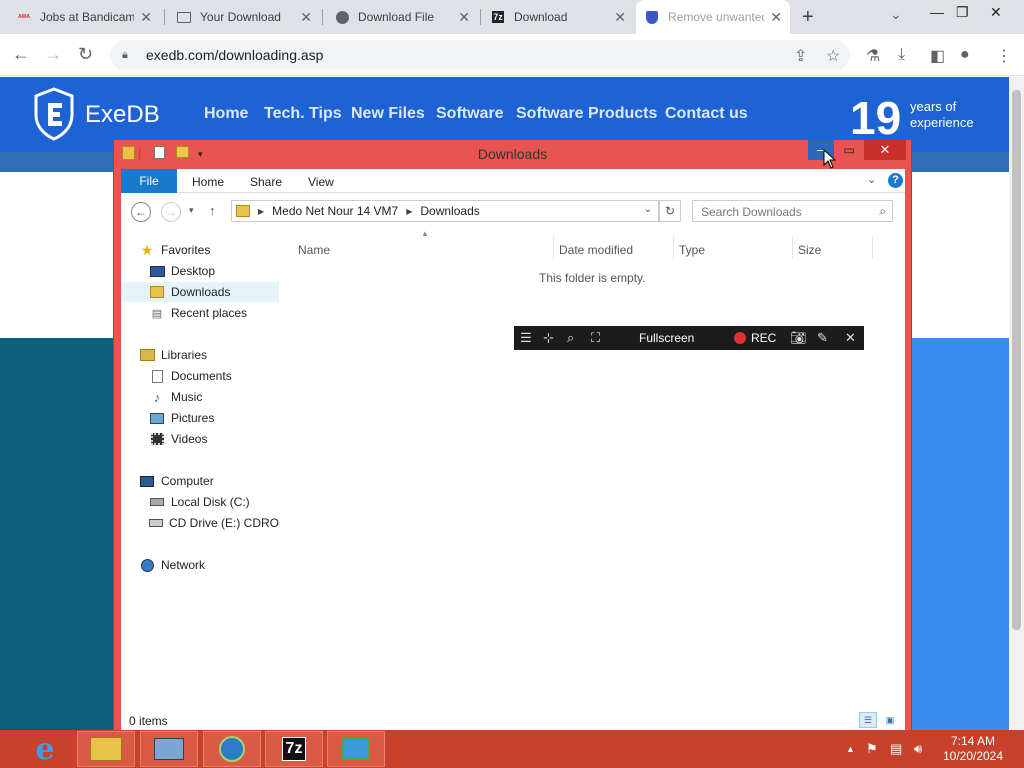  Describe the element at coordinates (648, 209) in the screenshot. I see `address-dropdown-chevron-icon: ⌄` at that location.